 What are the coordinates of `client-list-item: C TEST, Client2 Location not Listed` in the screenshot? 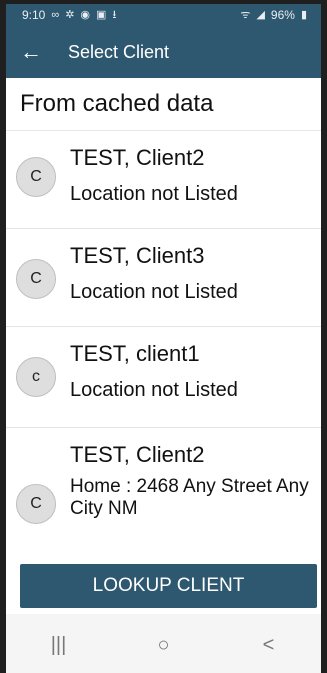 It's located at (163, 180).